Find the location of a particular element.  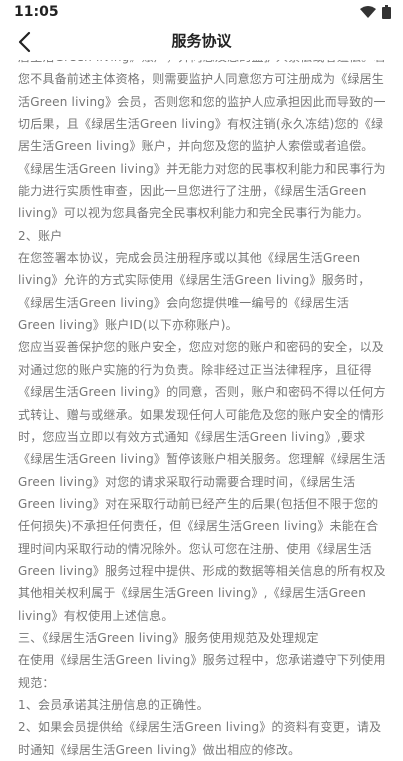

status-icons is located at coordinates (375, 12).